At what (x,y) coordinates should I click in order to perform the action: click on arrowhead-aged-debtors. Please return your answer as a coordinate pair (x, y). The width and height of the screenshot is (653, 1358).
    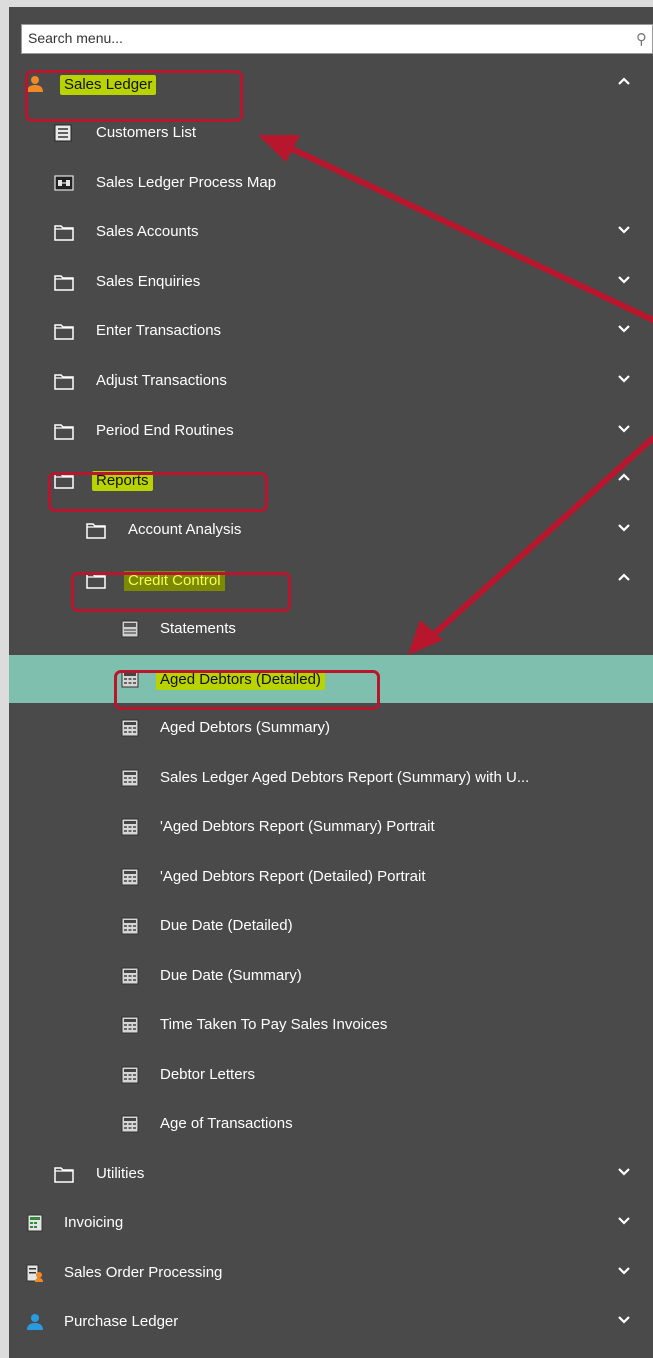
    Looking at the image, I should click on (425, 637).